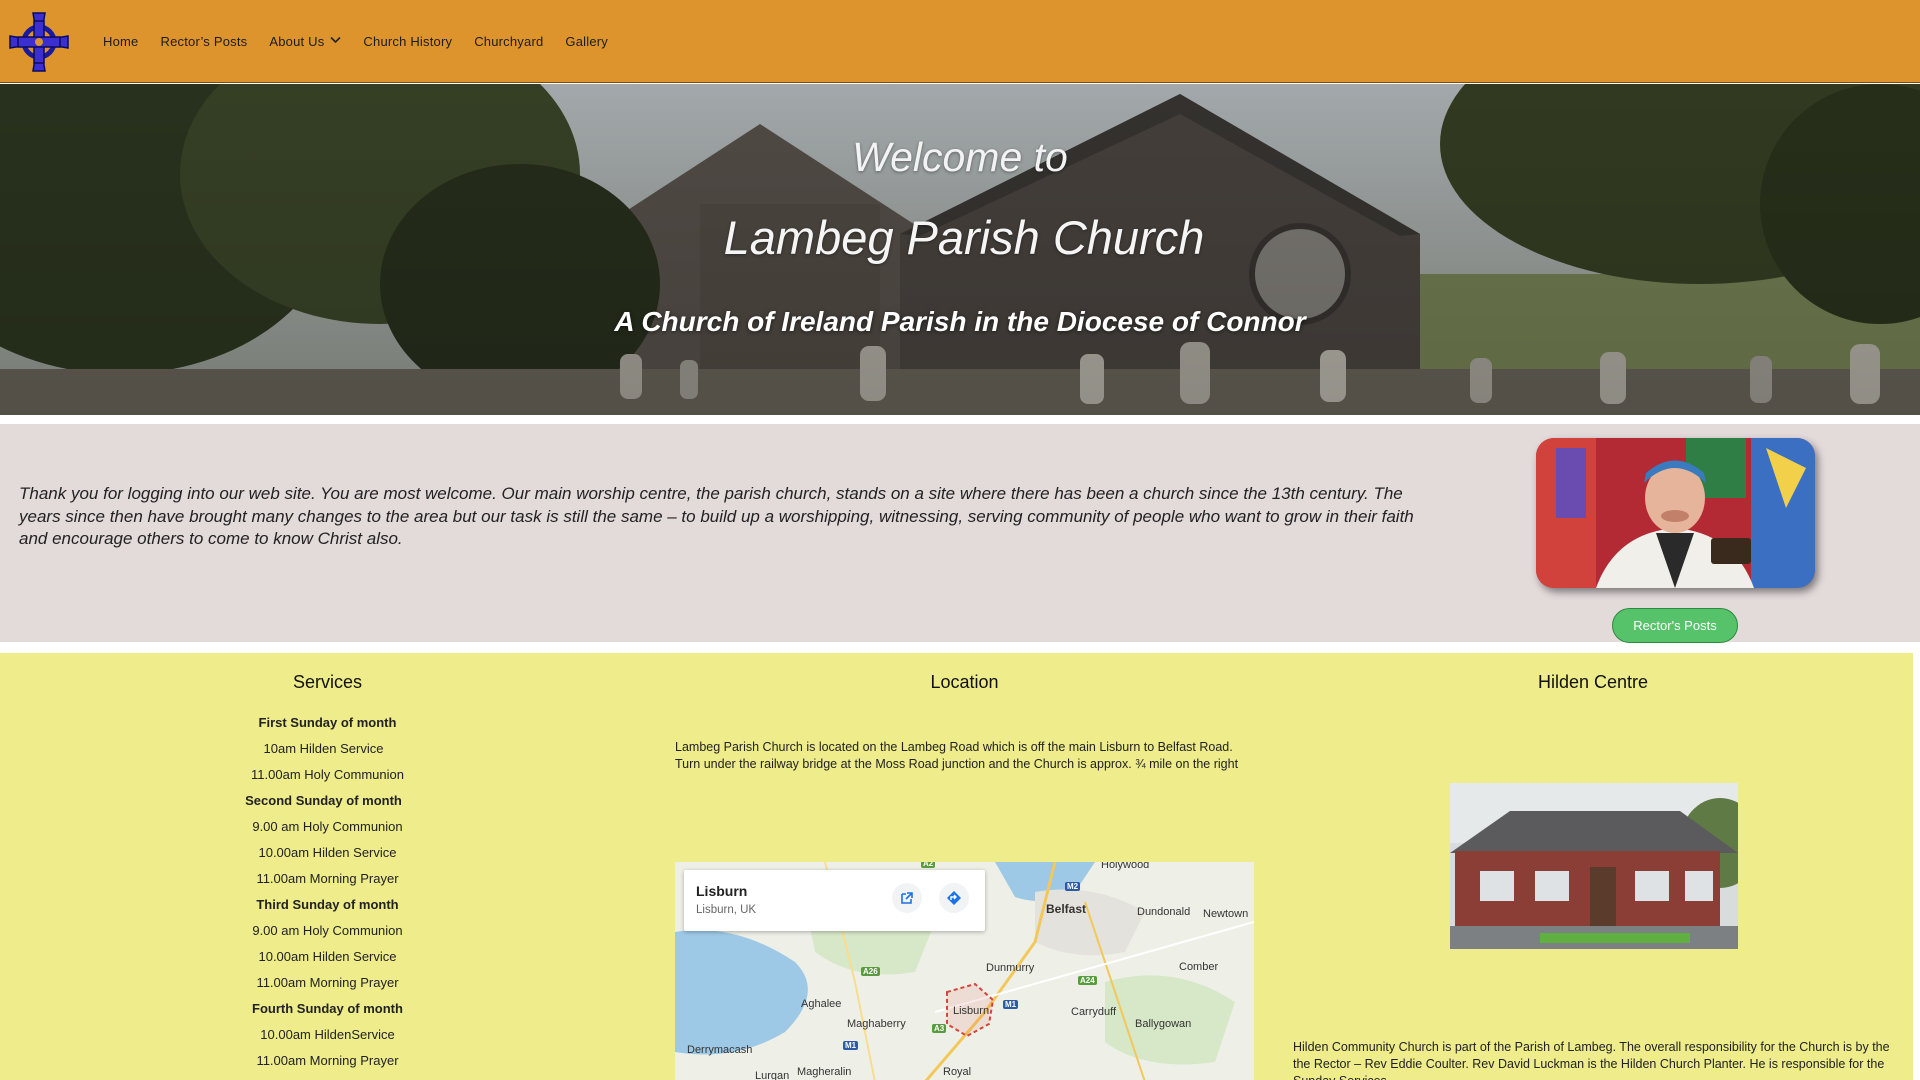  What do you see at coordinates (964, 237) in the screenshot?
I see `hero-church-name: Lambeg Parish Church` at bounding box center [964, 237].